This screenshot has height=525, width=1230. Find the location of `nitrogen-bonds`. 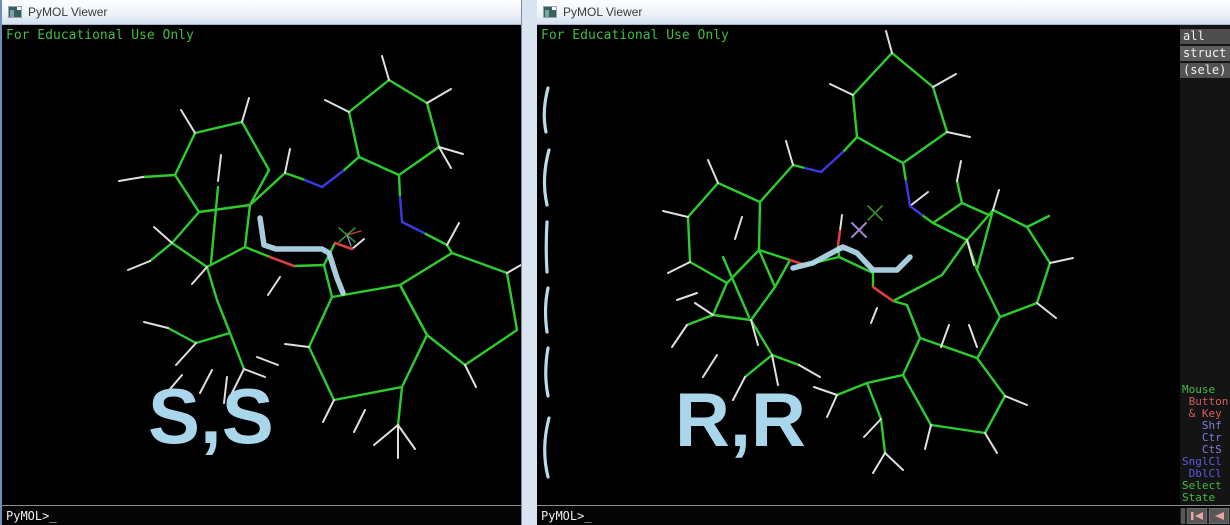

nitrogen-bonds is located at coordinates (364, 202).